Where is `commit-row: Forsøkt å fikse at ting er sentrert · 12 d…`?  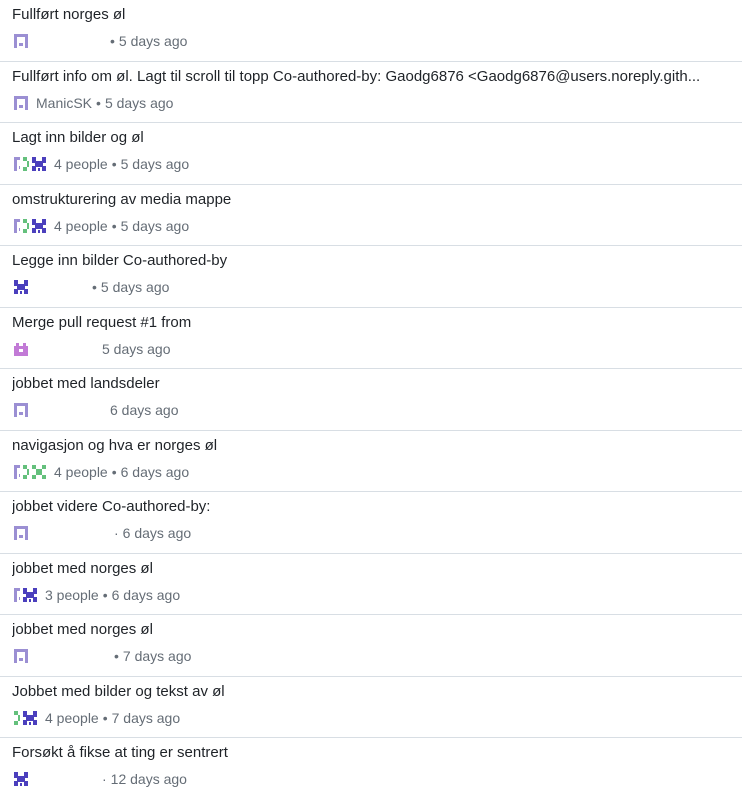
commit-row: Forsøkt å fikse at ting er sentrert · 12 d… is located at coordinates (371, 769).